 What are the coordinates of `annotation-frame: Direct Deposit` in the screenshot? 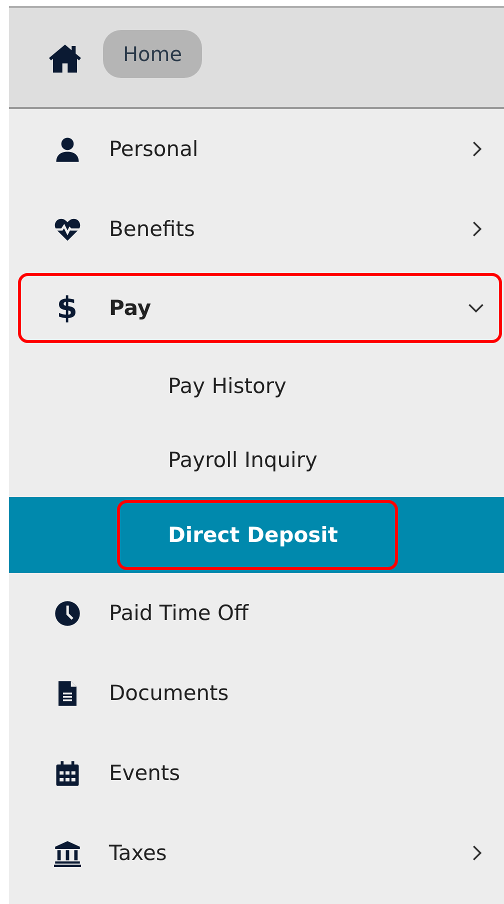 It's located at (257, 535).